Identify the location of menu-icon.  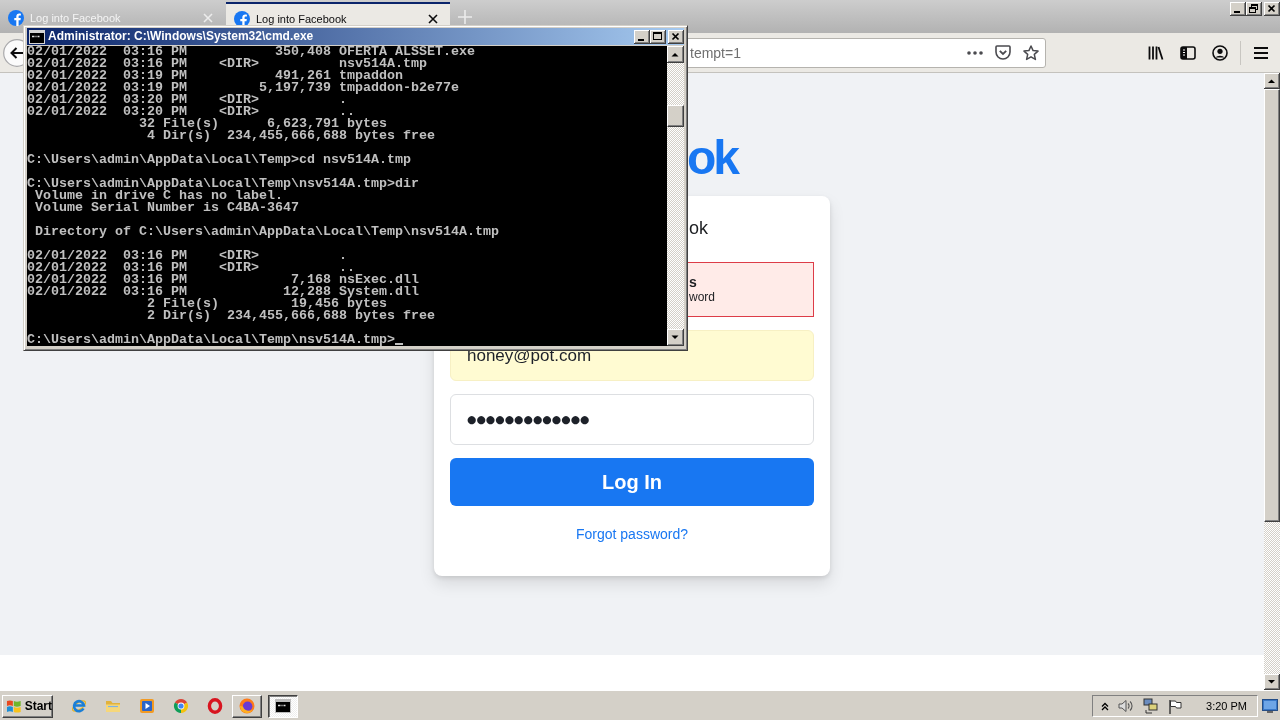
(1261, 52).